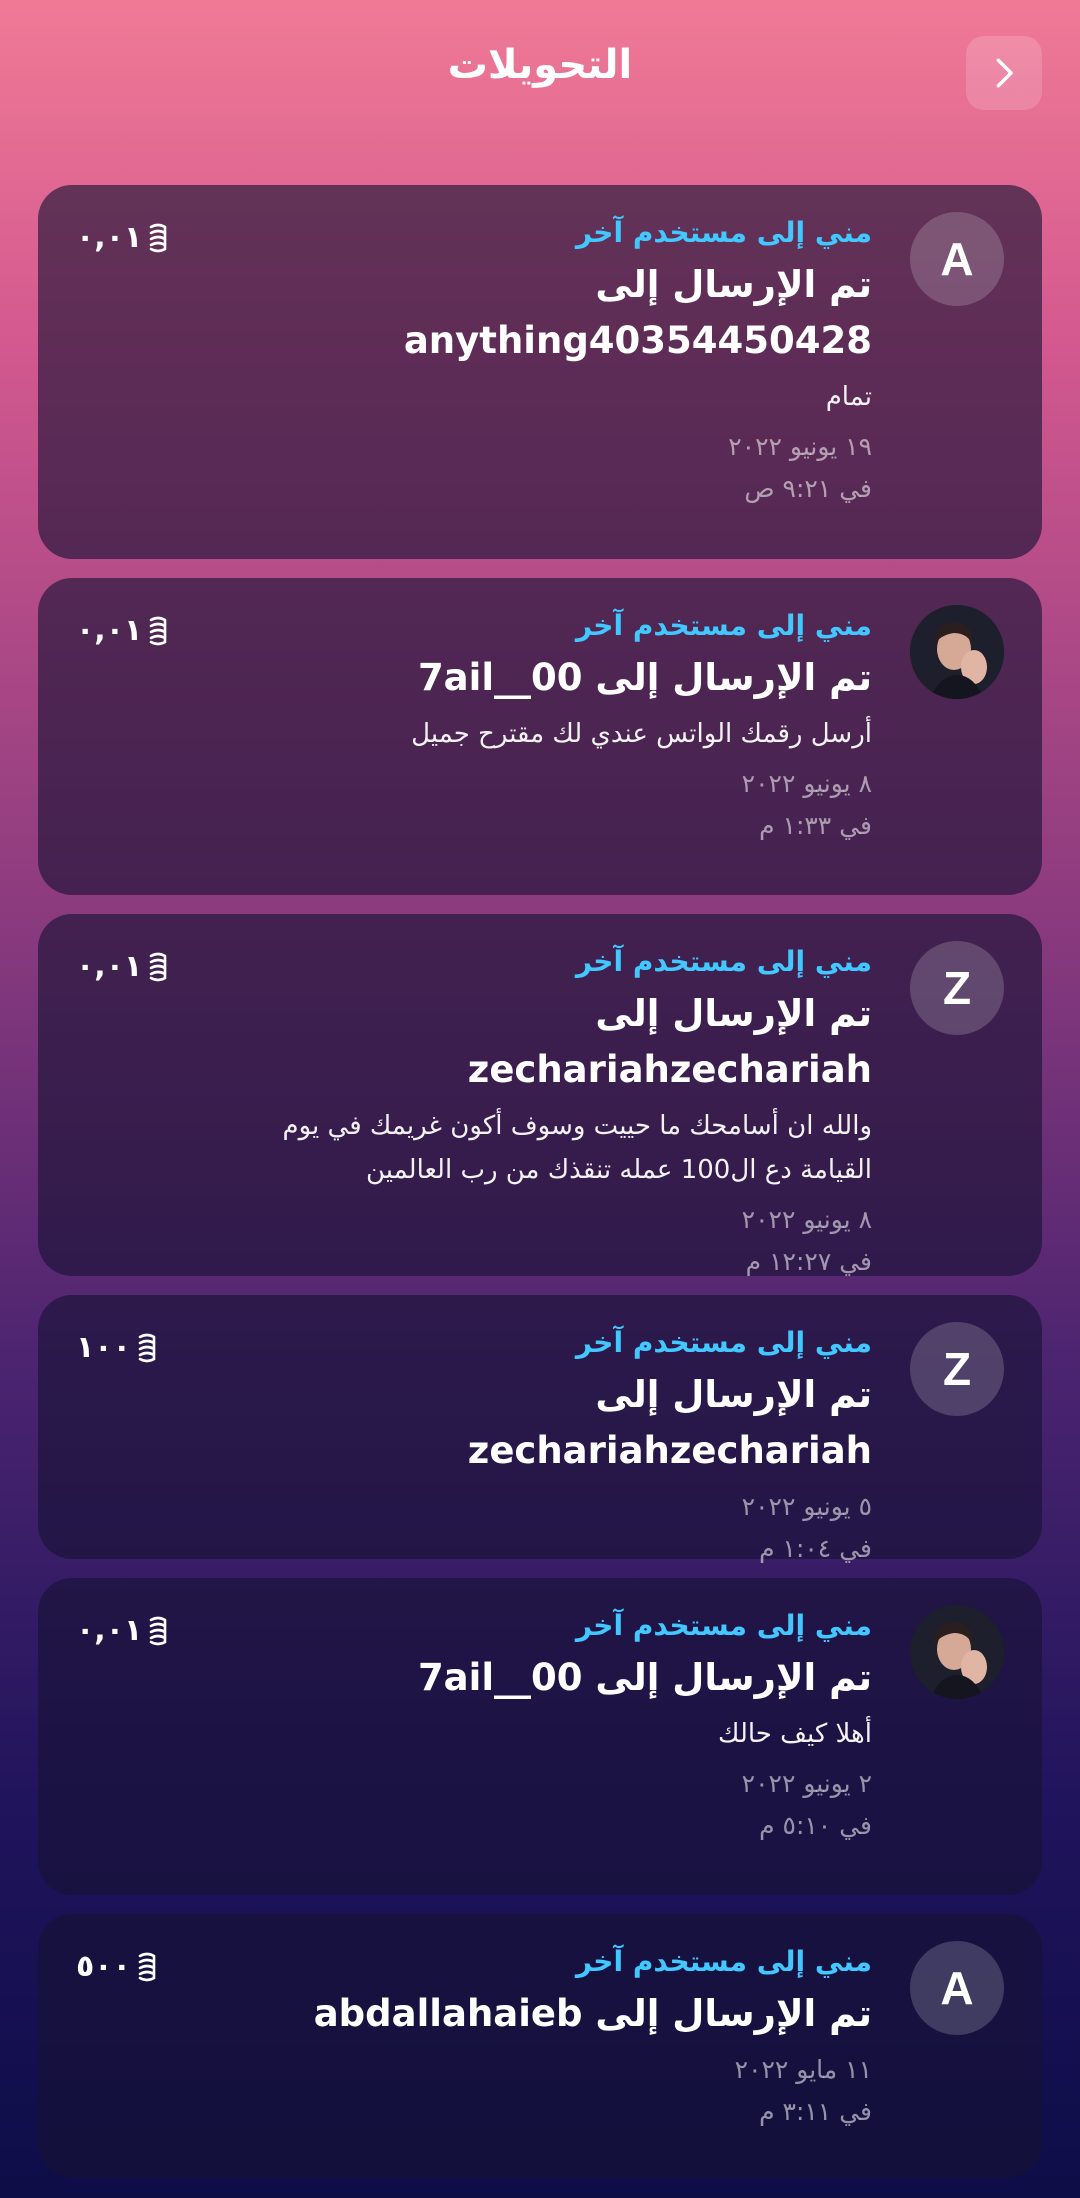 The width and height of the screenshot is (1080, 2198). What do you see at coordinates (815, 2111) in the screenshot?
I see `transfer-time: في ٣:١١ م` at bounding box center [815, 2111].